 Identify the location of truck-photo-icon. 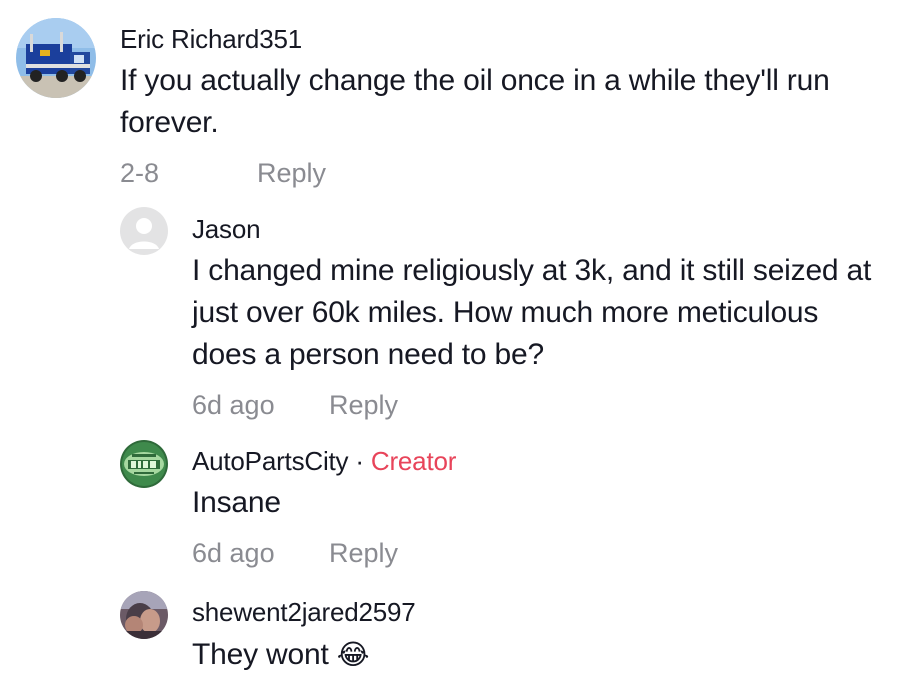
(56, 58).